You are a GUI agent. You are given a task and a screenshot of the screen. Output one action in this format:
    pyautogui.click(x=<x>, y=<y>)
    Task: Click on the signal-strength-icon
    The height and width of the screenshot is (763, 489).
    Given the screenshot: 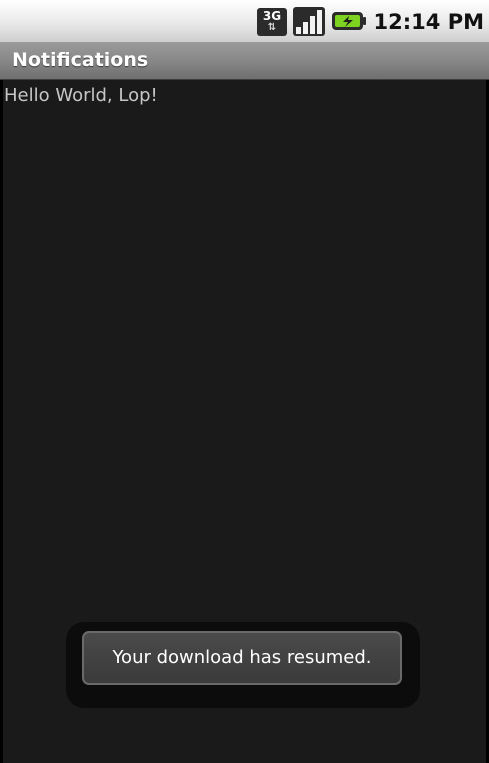 What is the action you would take?
    pyautogui.click(x=309, y=21)
    